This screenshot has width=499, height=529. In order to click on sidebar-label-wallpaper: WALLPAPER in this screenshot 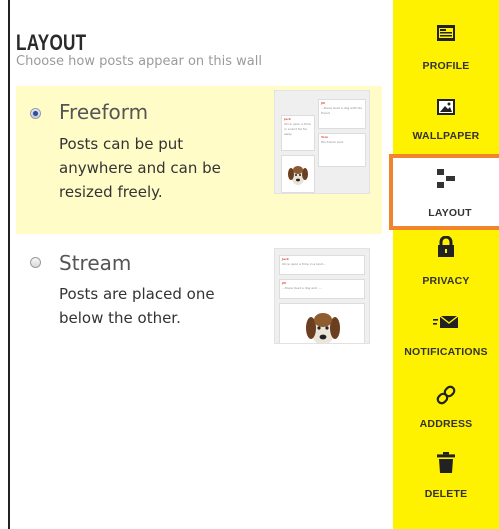, I will do `click(446, 136)`.